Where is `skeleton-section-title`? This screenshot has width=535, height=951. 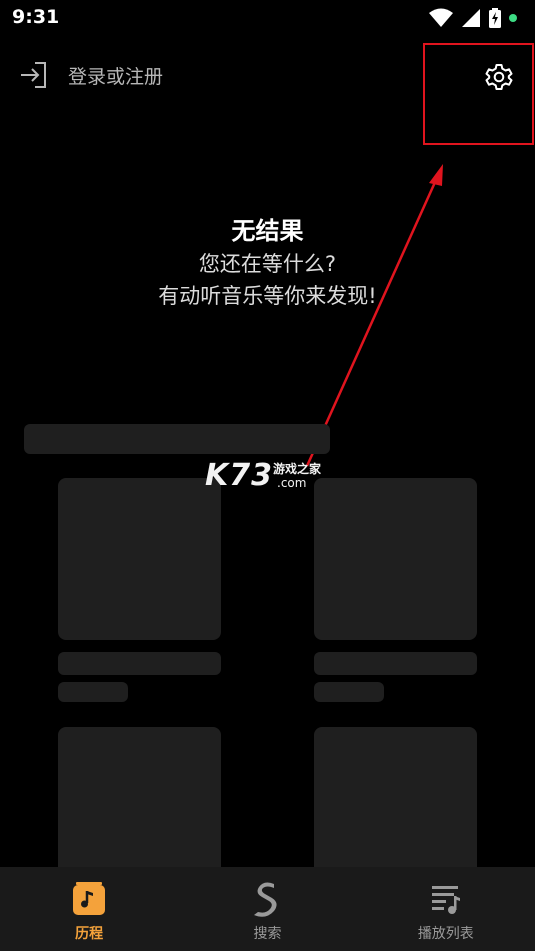 skeleton-section-title is located at coordinates (177, 439).